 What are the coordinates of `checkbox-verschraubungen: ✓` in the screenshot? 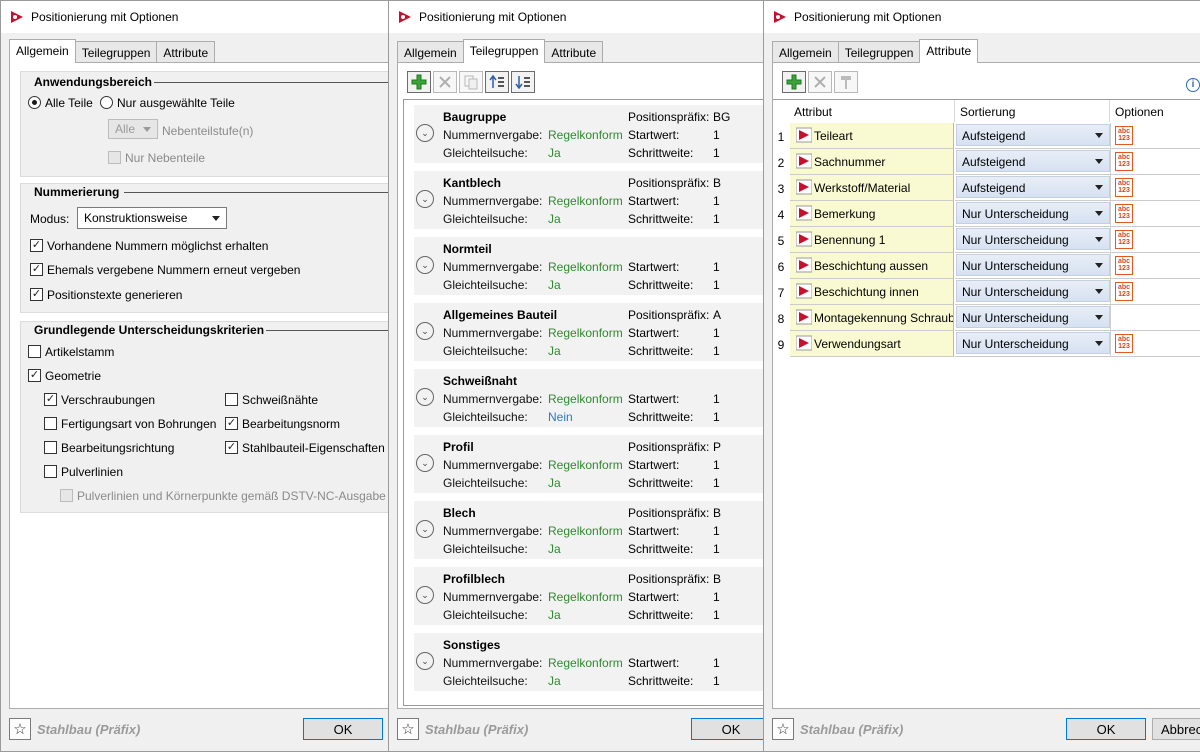 It's located at (50, 399).